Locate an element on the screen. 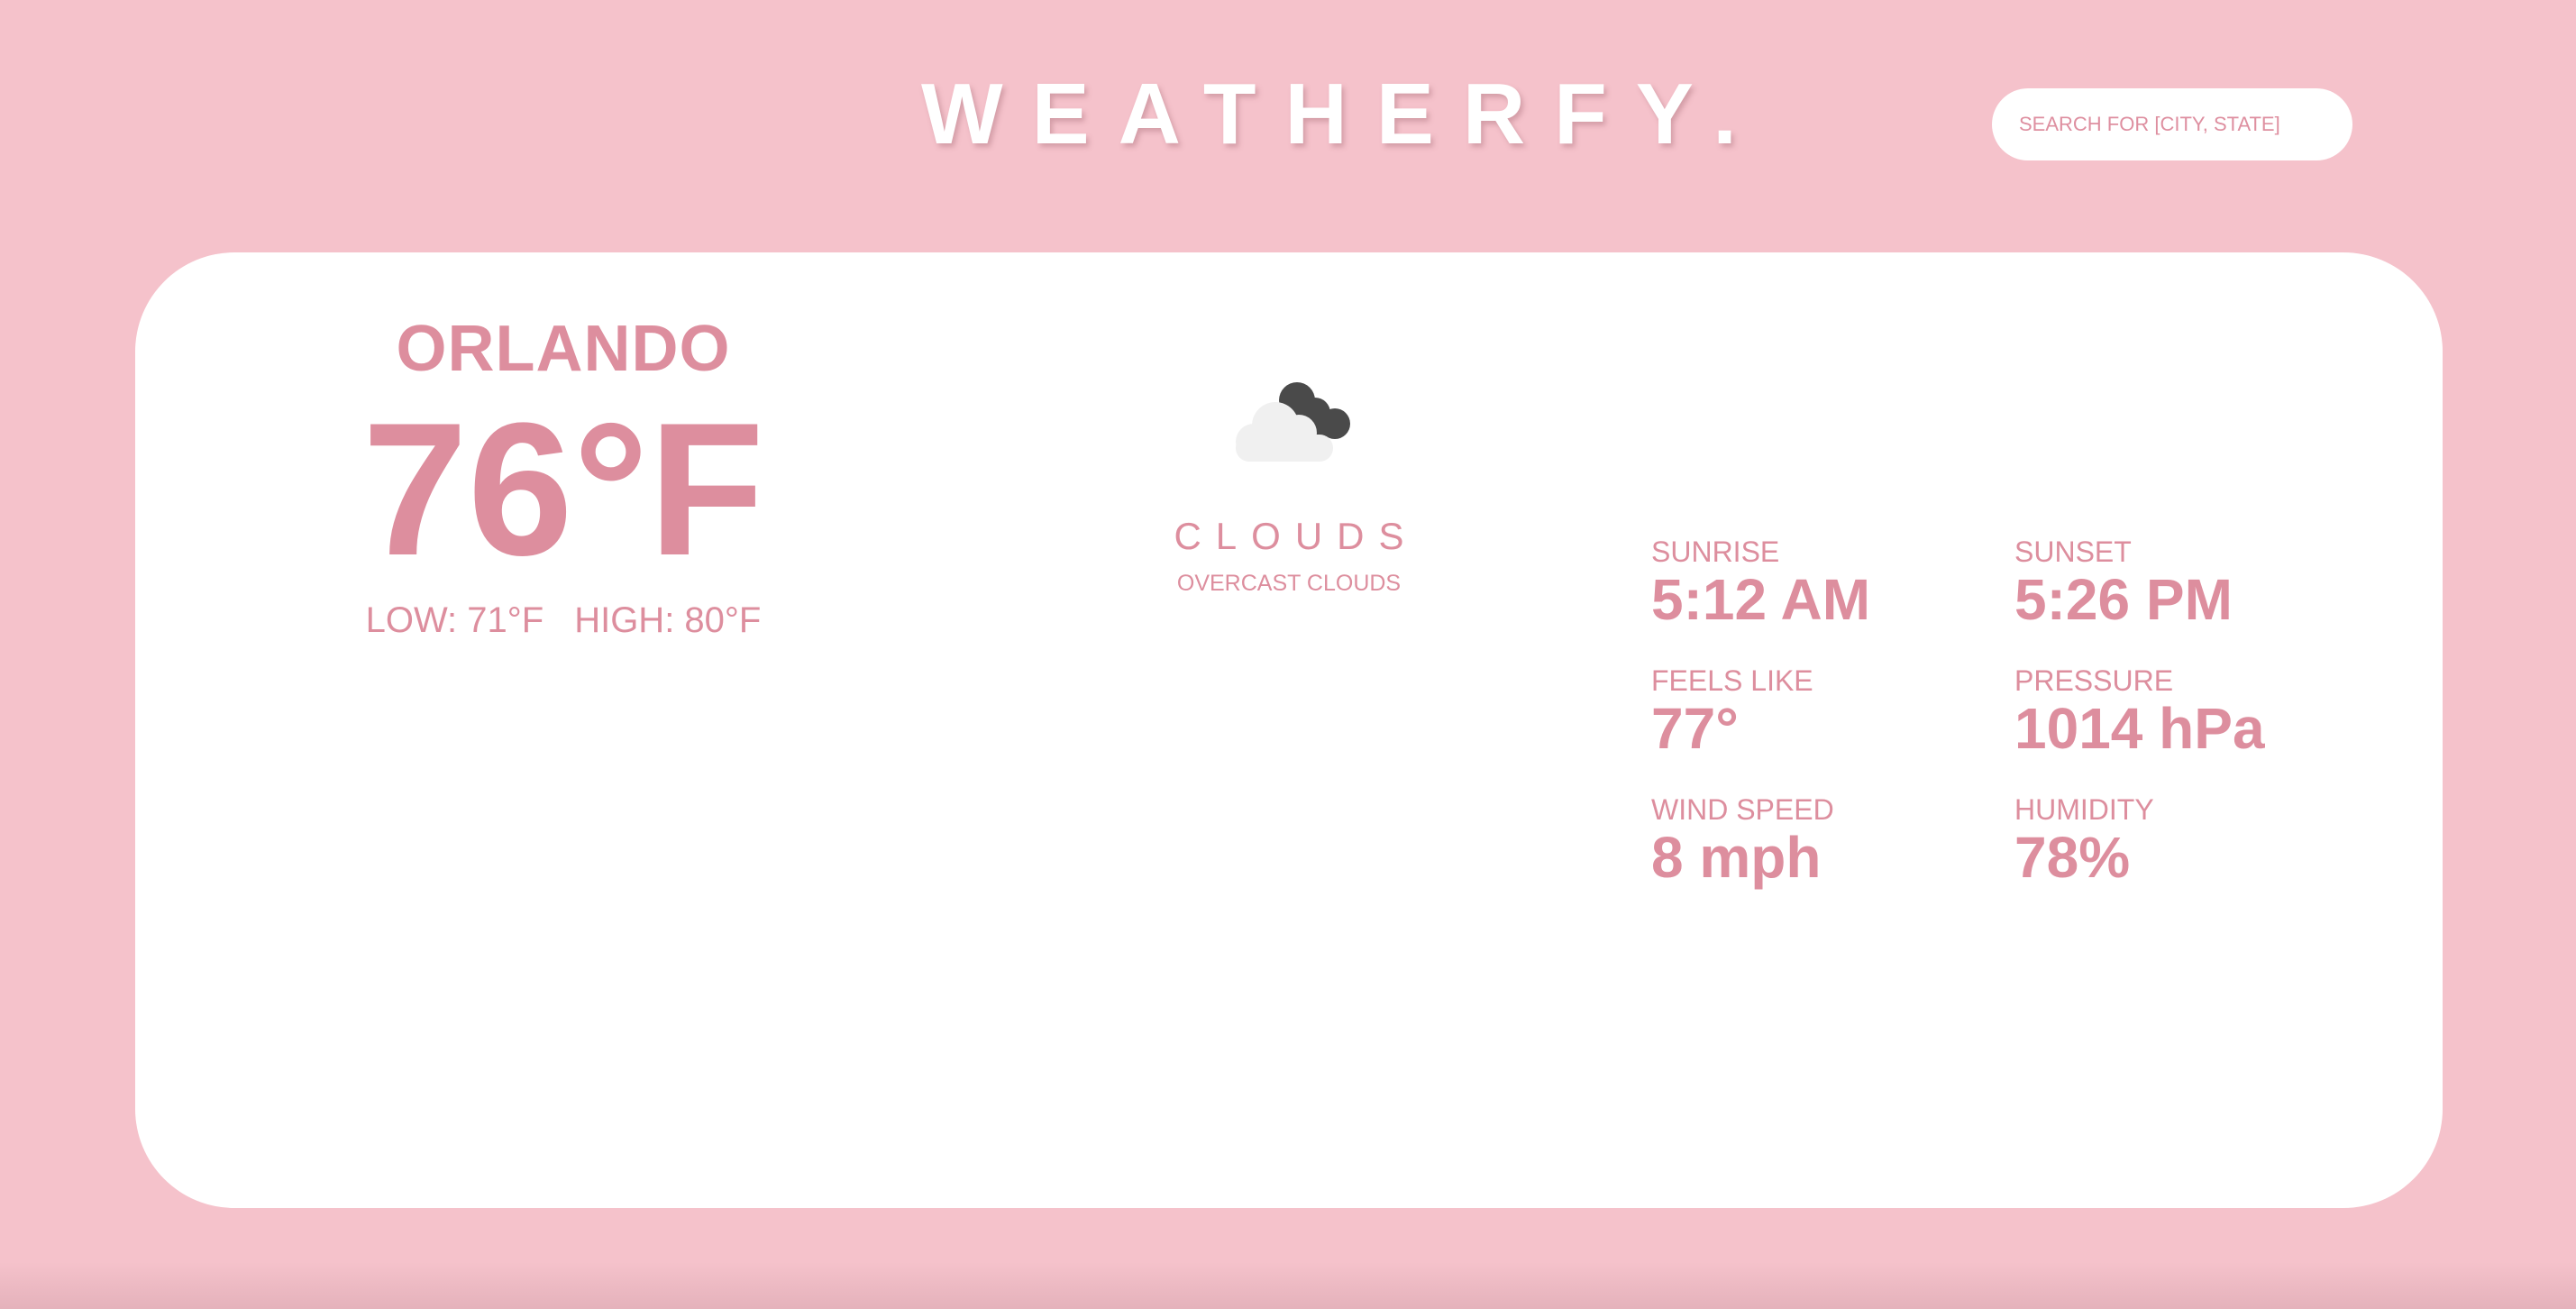  temperature-range: LOW: 71°F HIGH: 80°F is located at coordinates (563, 620).